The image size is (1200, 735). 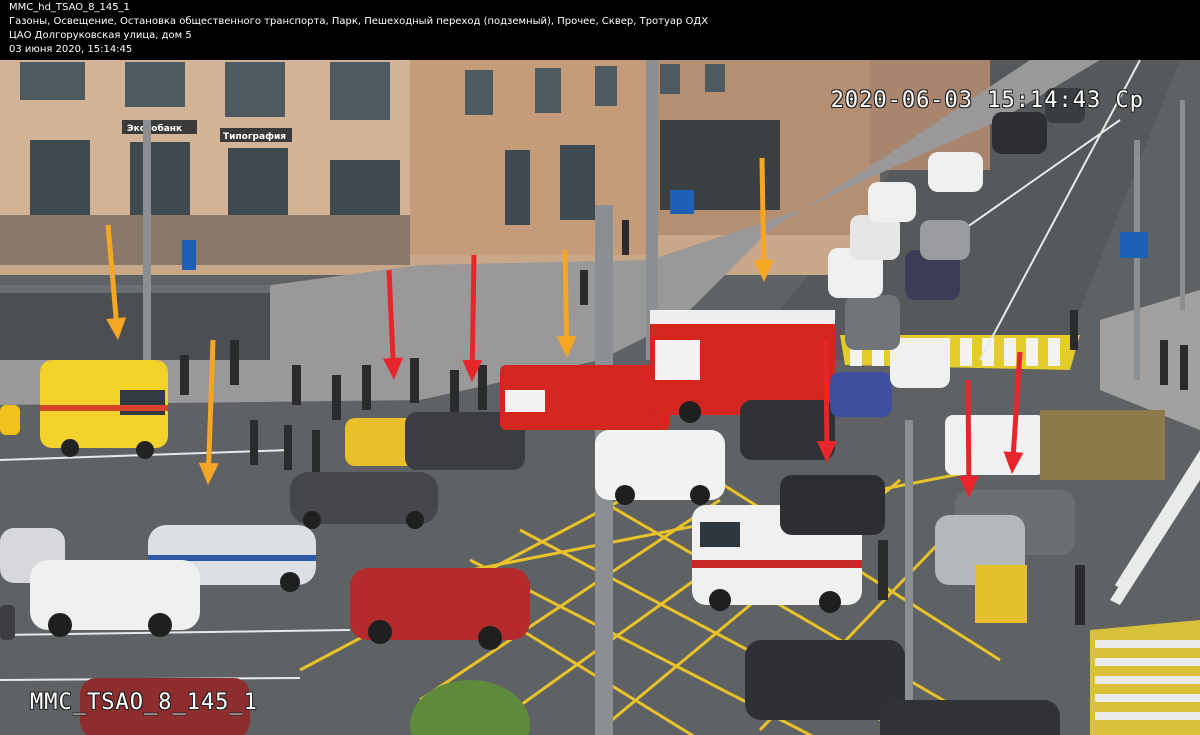 What do you see at coordinates (1001, 594) in the screenshot?
I see `yellow-barrier` at bounding box center [1001, 594].